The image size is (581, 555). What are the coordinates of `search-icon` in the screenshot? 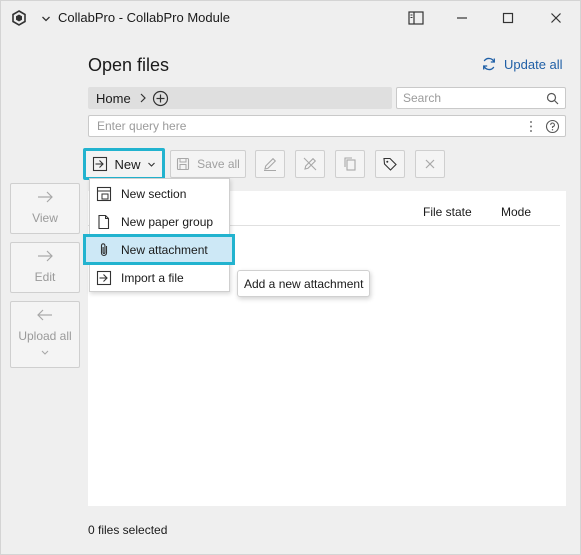 It's located at (552, 98).